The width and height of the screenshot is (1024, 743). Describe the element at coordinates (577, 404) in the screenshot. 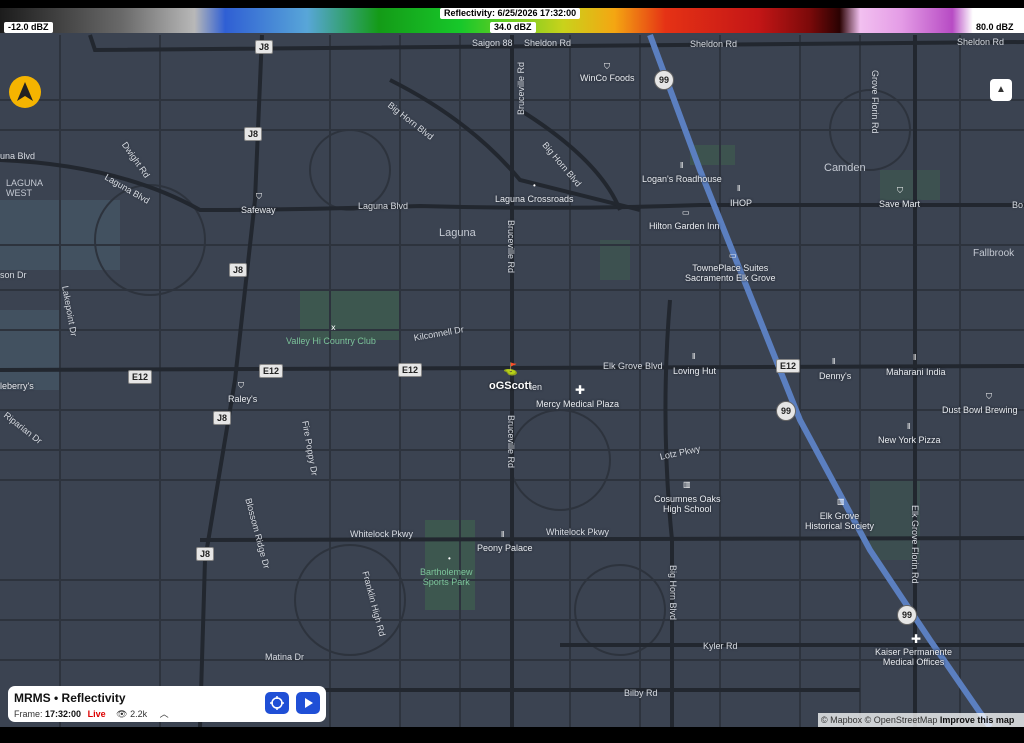

I see `poi-mercy-medical-plaza: Mercy Medical Plaza` at that location.